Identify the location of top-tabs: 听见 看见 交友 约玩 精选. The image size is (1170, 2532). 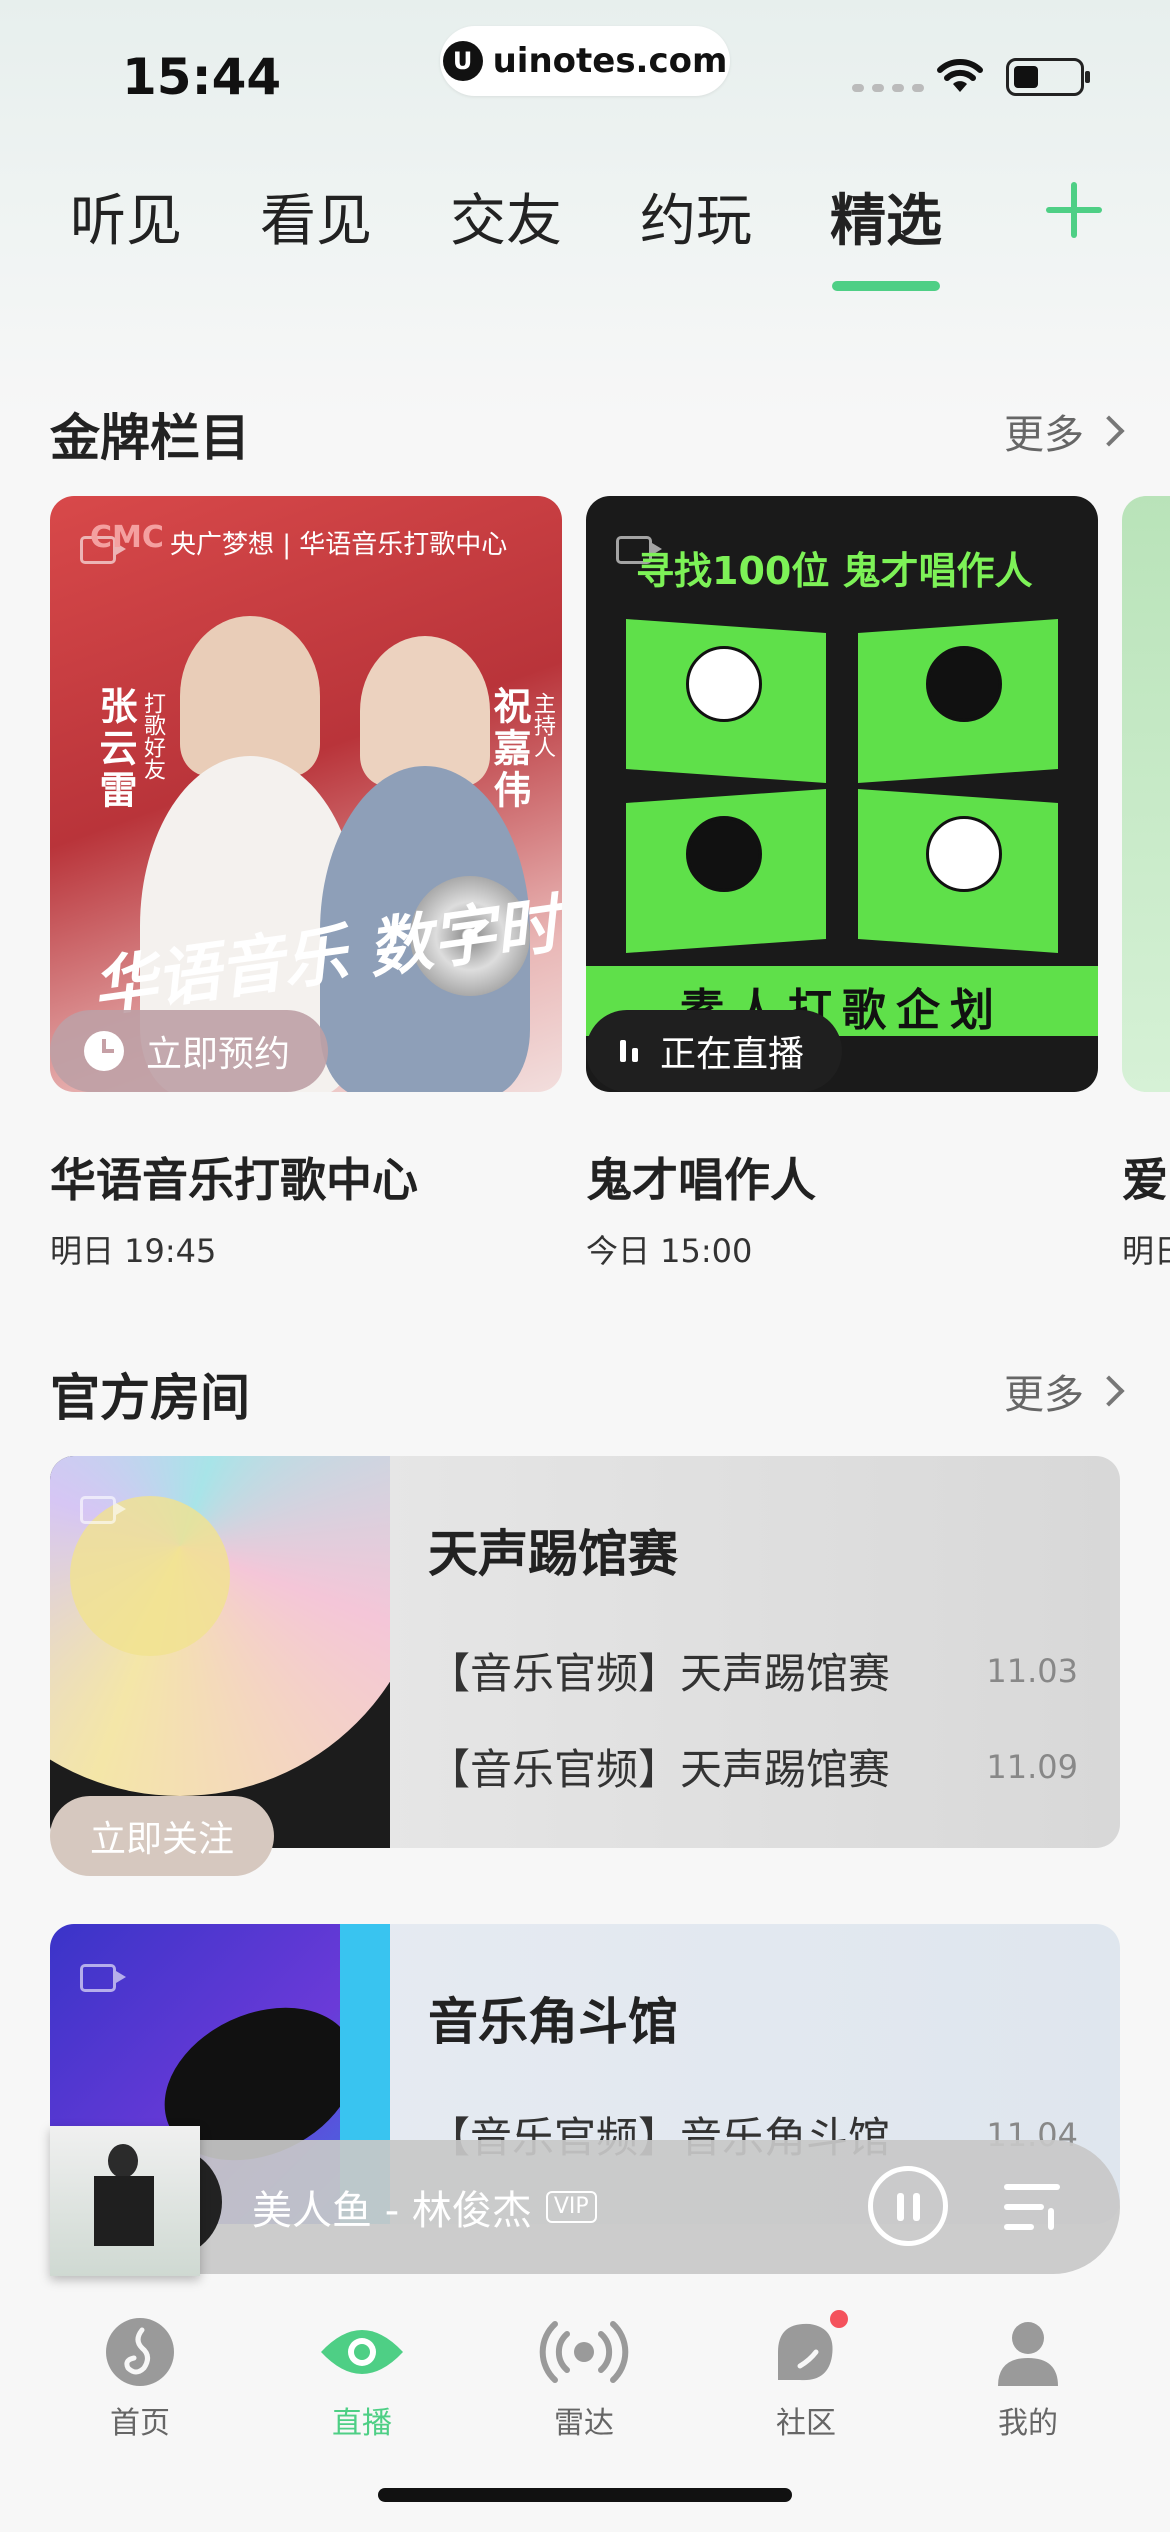
(545, 233).